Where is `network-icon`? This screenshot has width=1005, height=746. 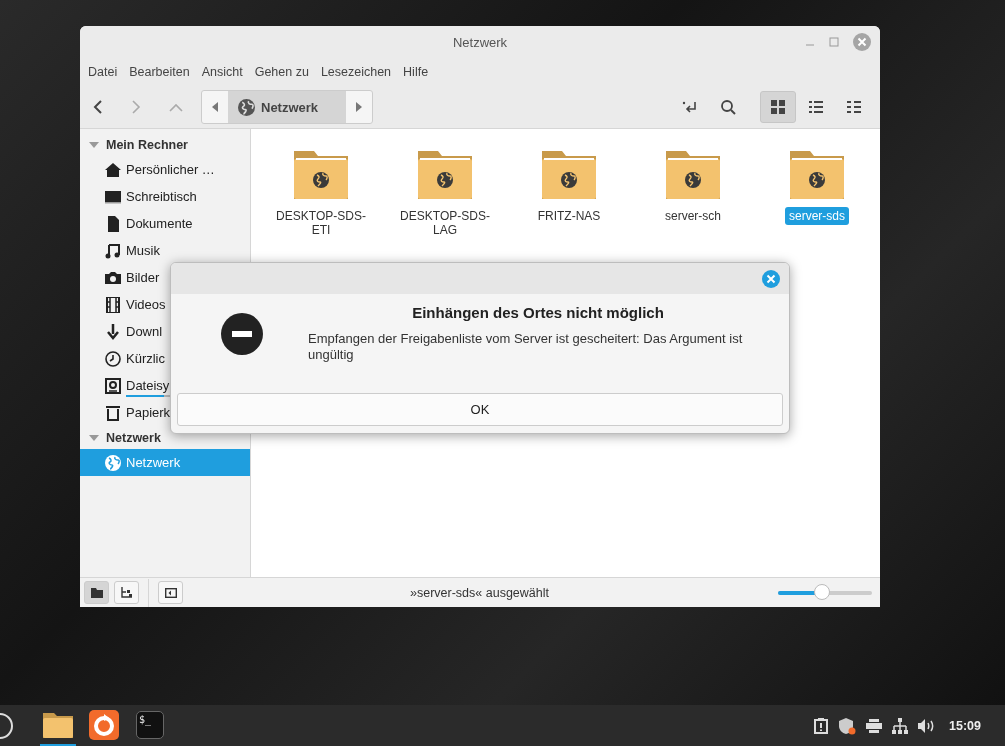
network-icon is located at coordinates (900, 725).